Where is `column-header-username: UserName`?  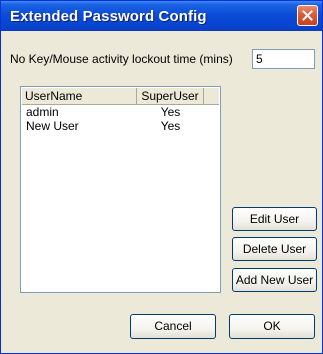 column-header-username: UserName is located at coordinates (79, 96).